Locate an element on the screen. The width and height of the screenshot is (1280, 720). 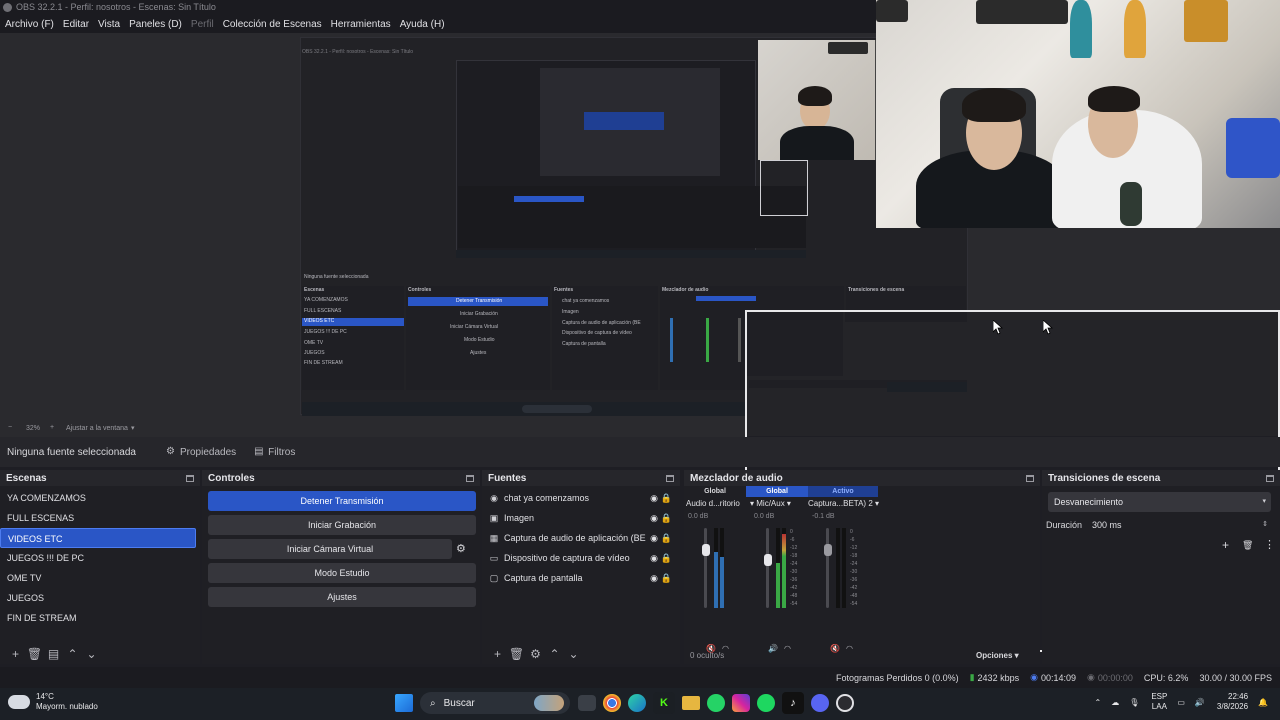
chevron-down-icon: ▾ is located at coordinates (133, 428).